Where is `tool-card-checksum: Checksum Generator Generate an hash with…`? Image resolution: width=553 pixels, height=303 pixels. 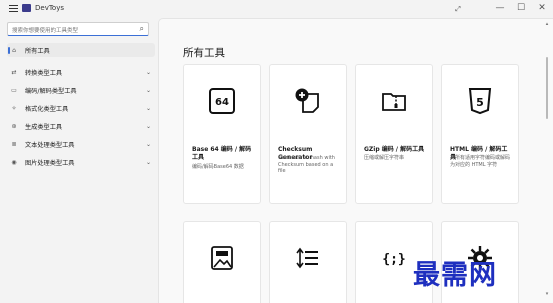 tool-card-checksum: Checksum Generator Generate an hash with… is located at coordinates (308, 134).